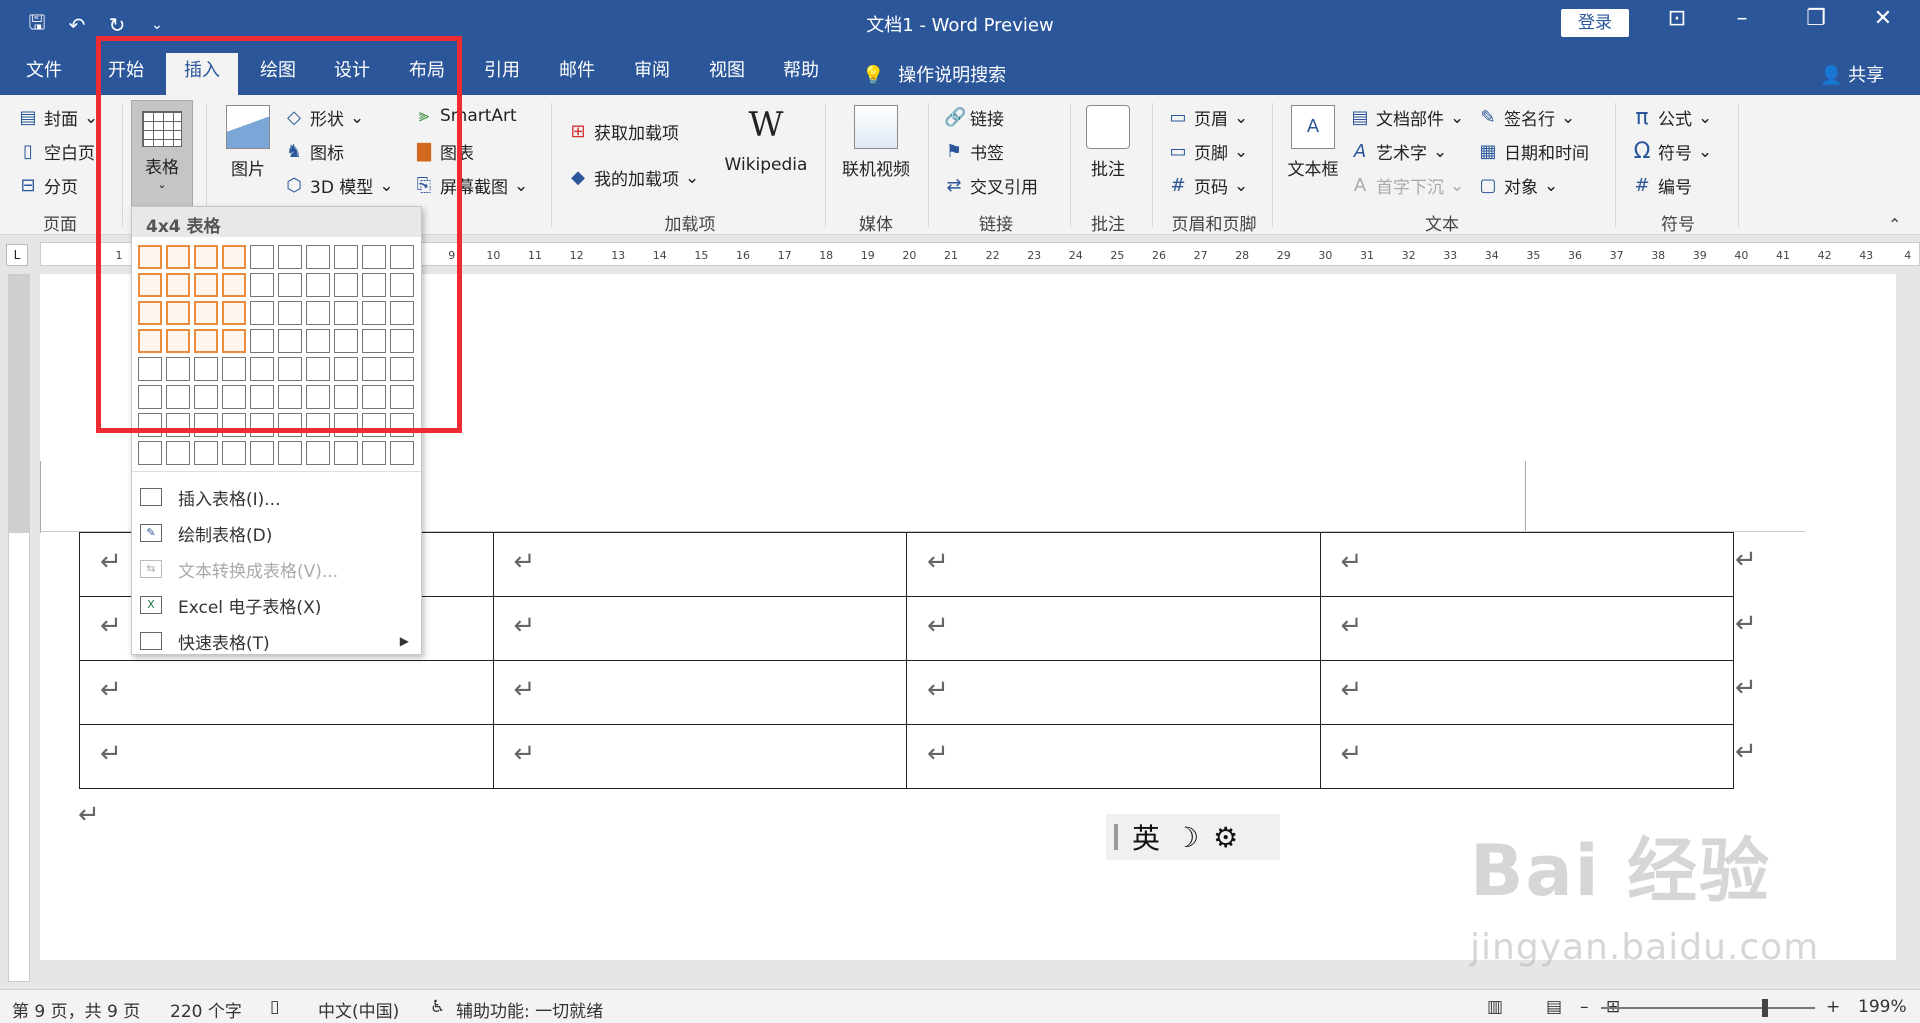 Image resolution: width=1920 pixels, height=1023 pixels. I want to click on page-count: 第 9 页，共 9 页, so click(76, 1009).